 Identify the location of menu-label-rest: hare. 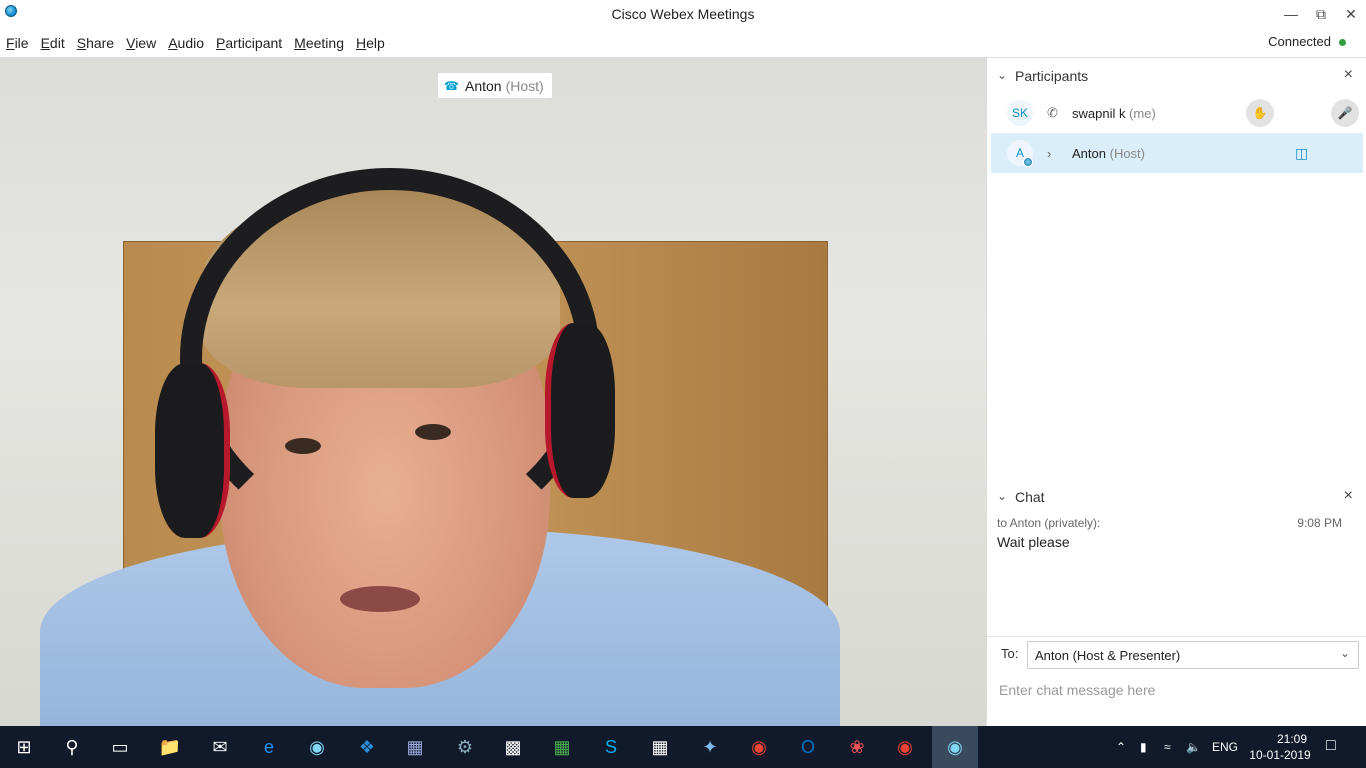
(100, 43).